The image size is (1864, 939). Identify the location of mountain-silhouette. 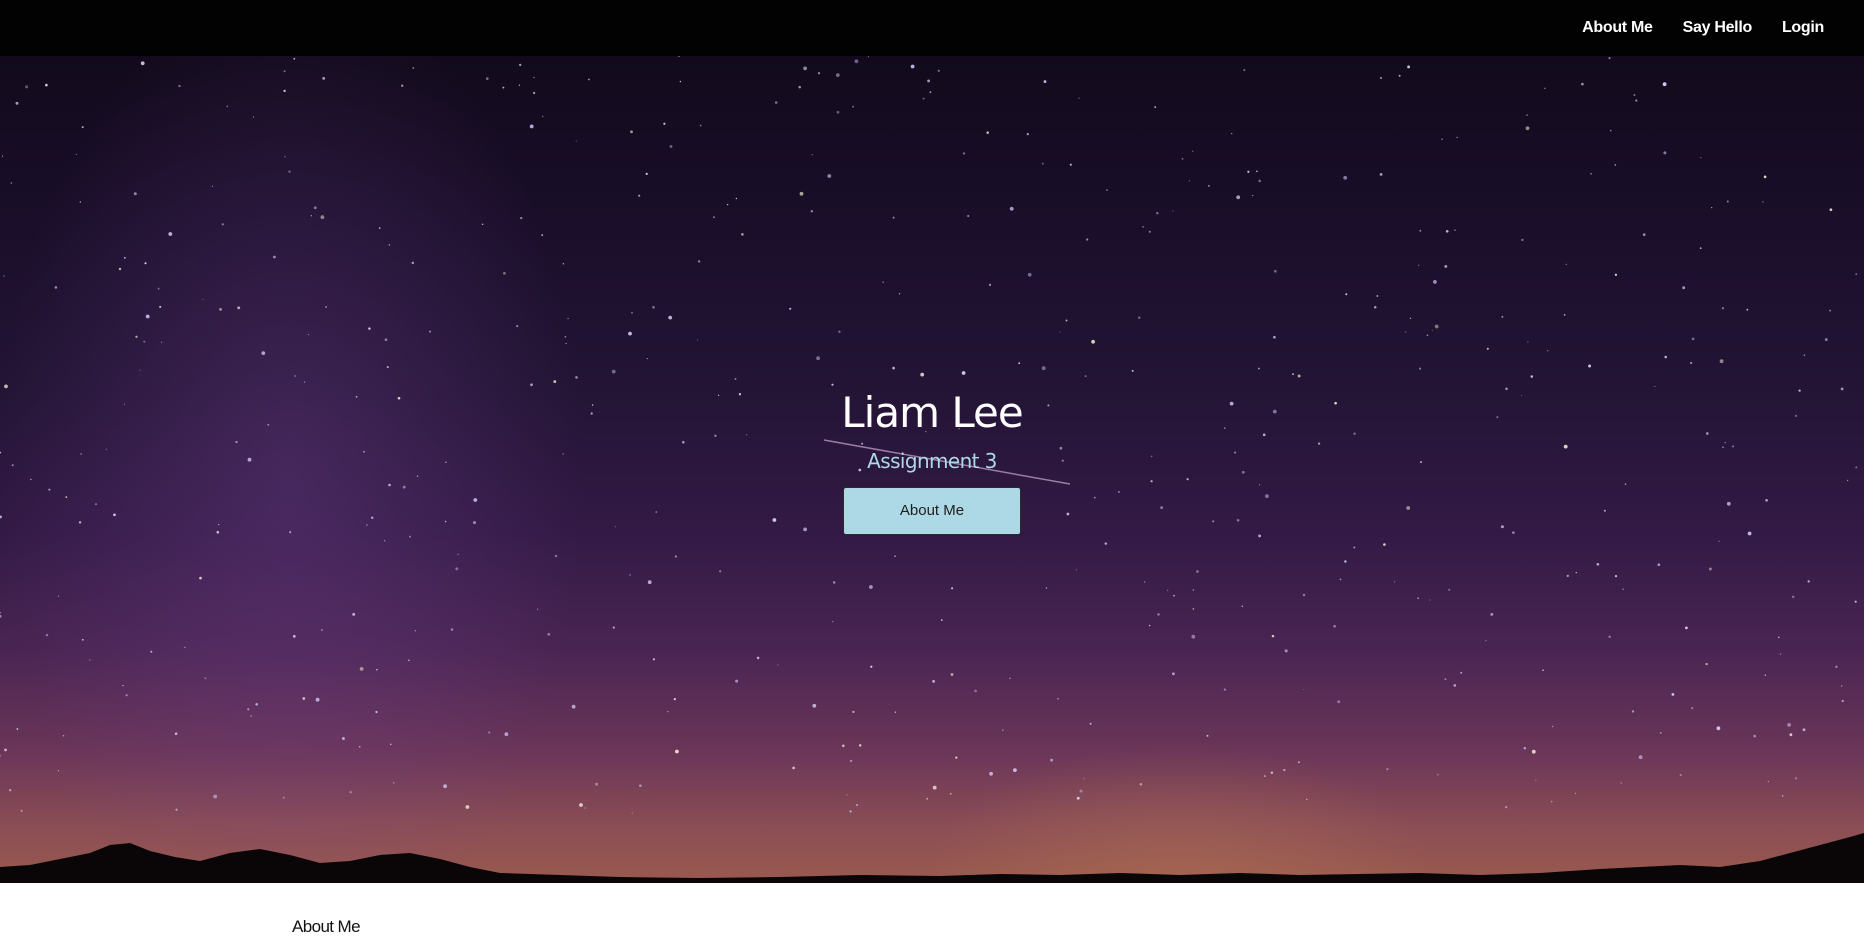
(932, 858).